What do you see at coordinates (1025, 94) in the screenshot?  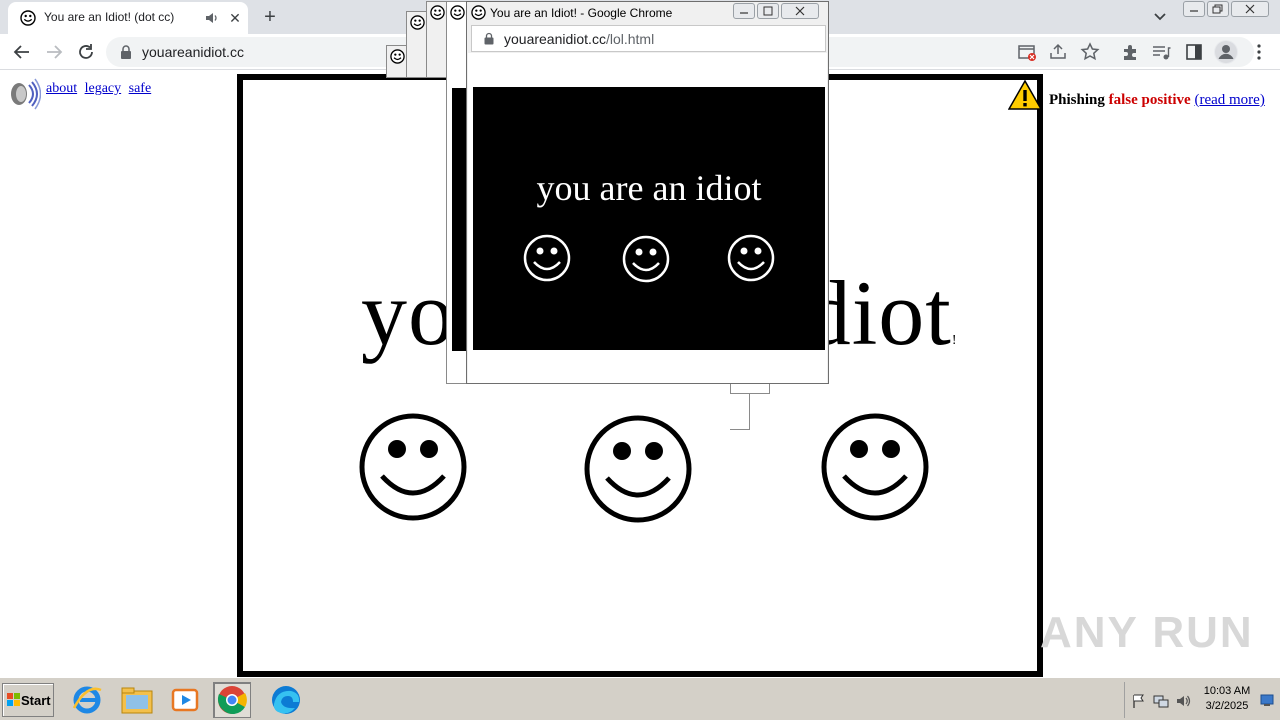 I see `warning-icon` at bounding box center [1025, 94].